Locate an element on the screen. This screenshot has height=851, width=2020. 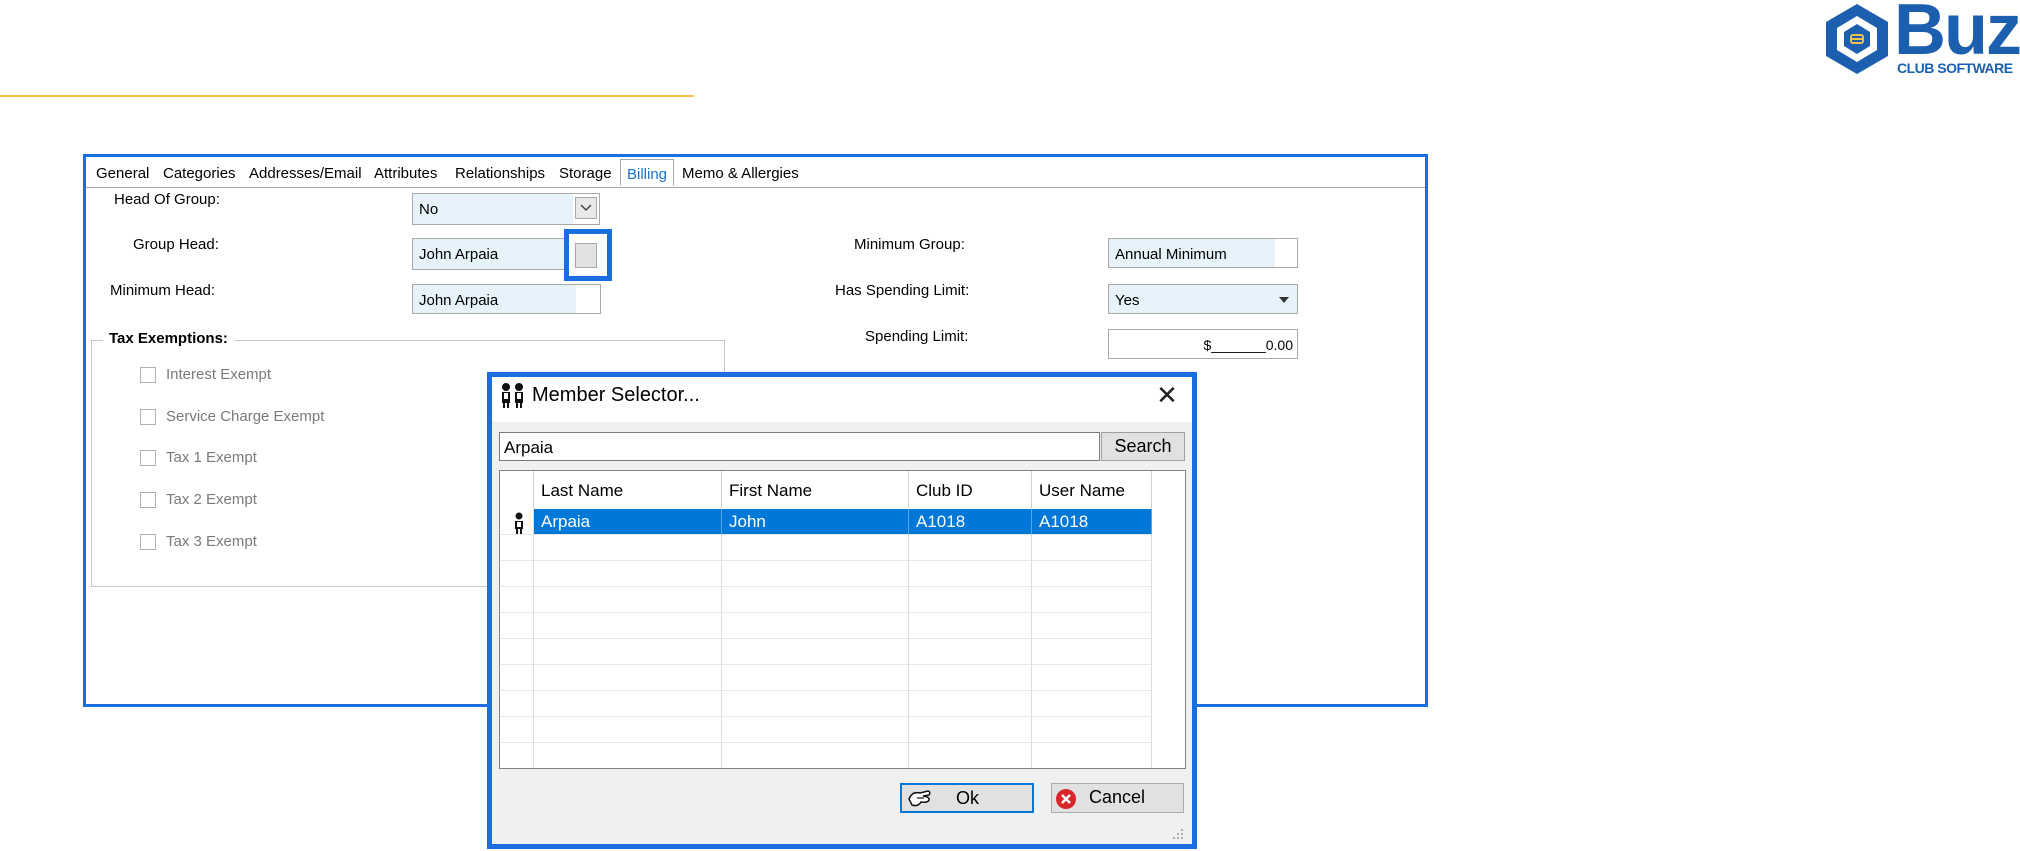
column-header-first-name: First Name is located at coordinates (815, 490).